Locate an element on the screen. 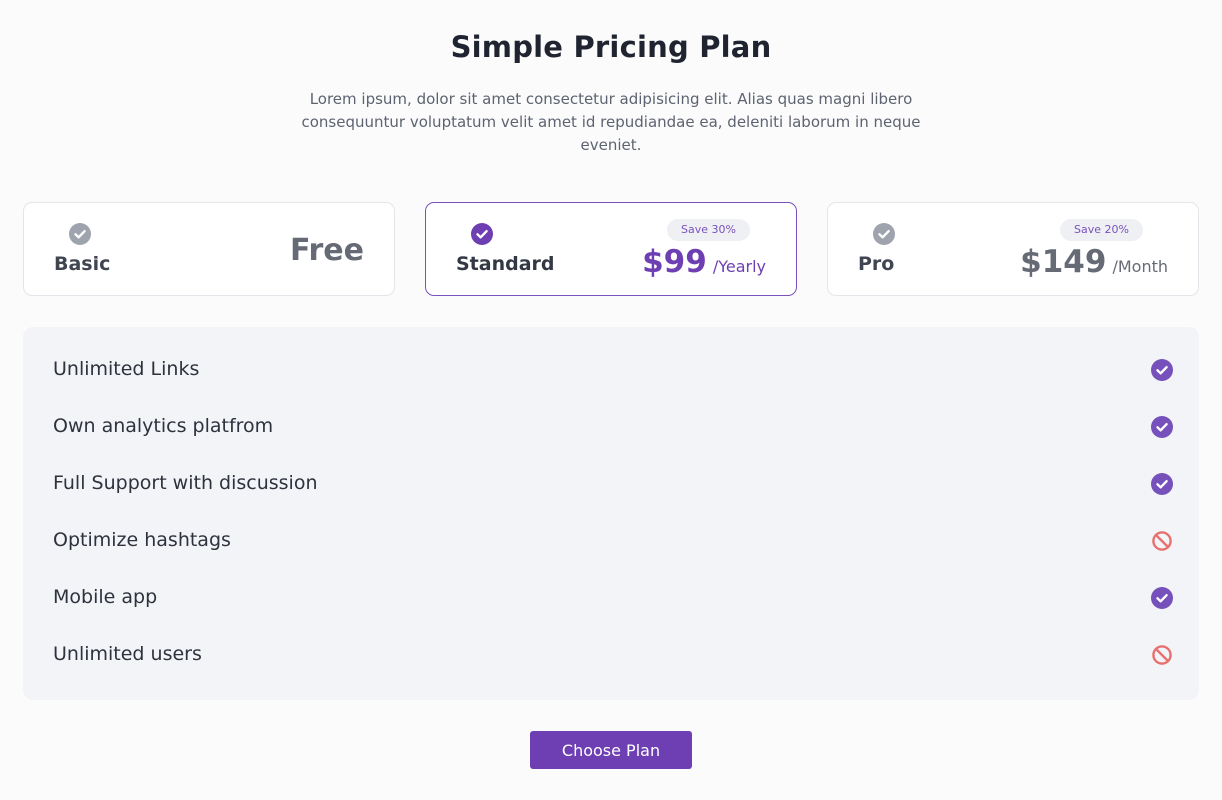 The image size is (1222, 800). plan-card-basic: Basic Free is located at coordinates (209, 249).